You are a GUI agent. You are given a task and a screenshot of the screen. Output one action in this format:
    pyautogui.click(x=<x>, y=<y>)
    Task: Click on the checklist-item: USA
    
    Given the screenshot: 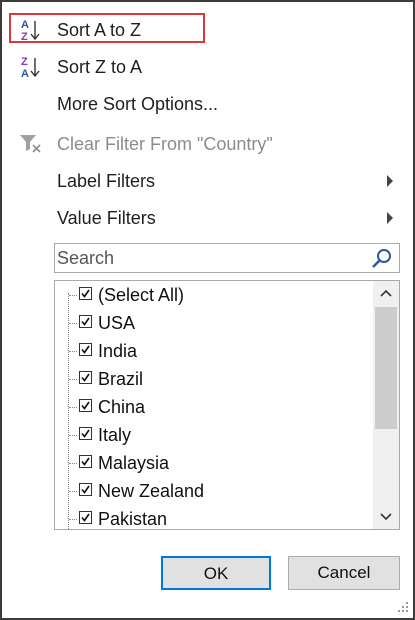 What is the action you would take?
    pyautogui.click(x=213, y=323)
    